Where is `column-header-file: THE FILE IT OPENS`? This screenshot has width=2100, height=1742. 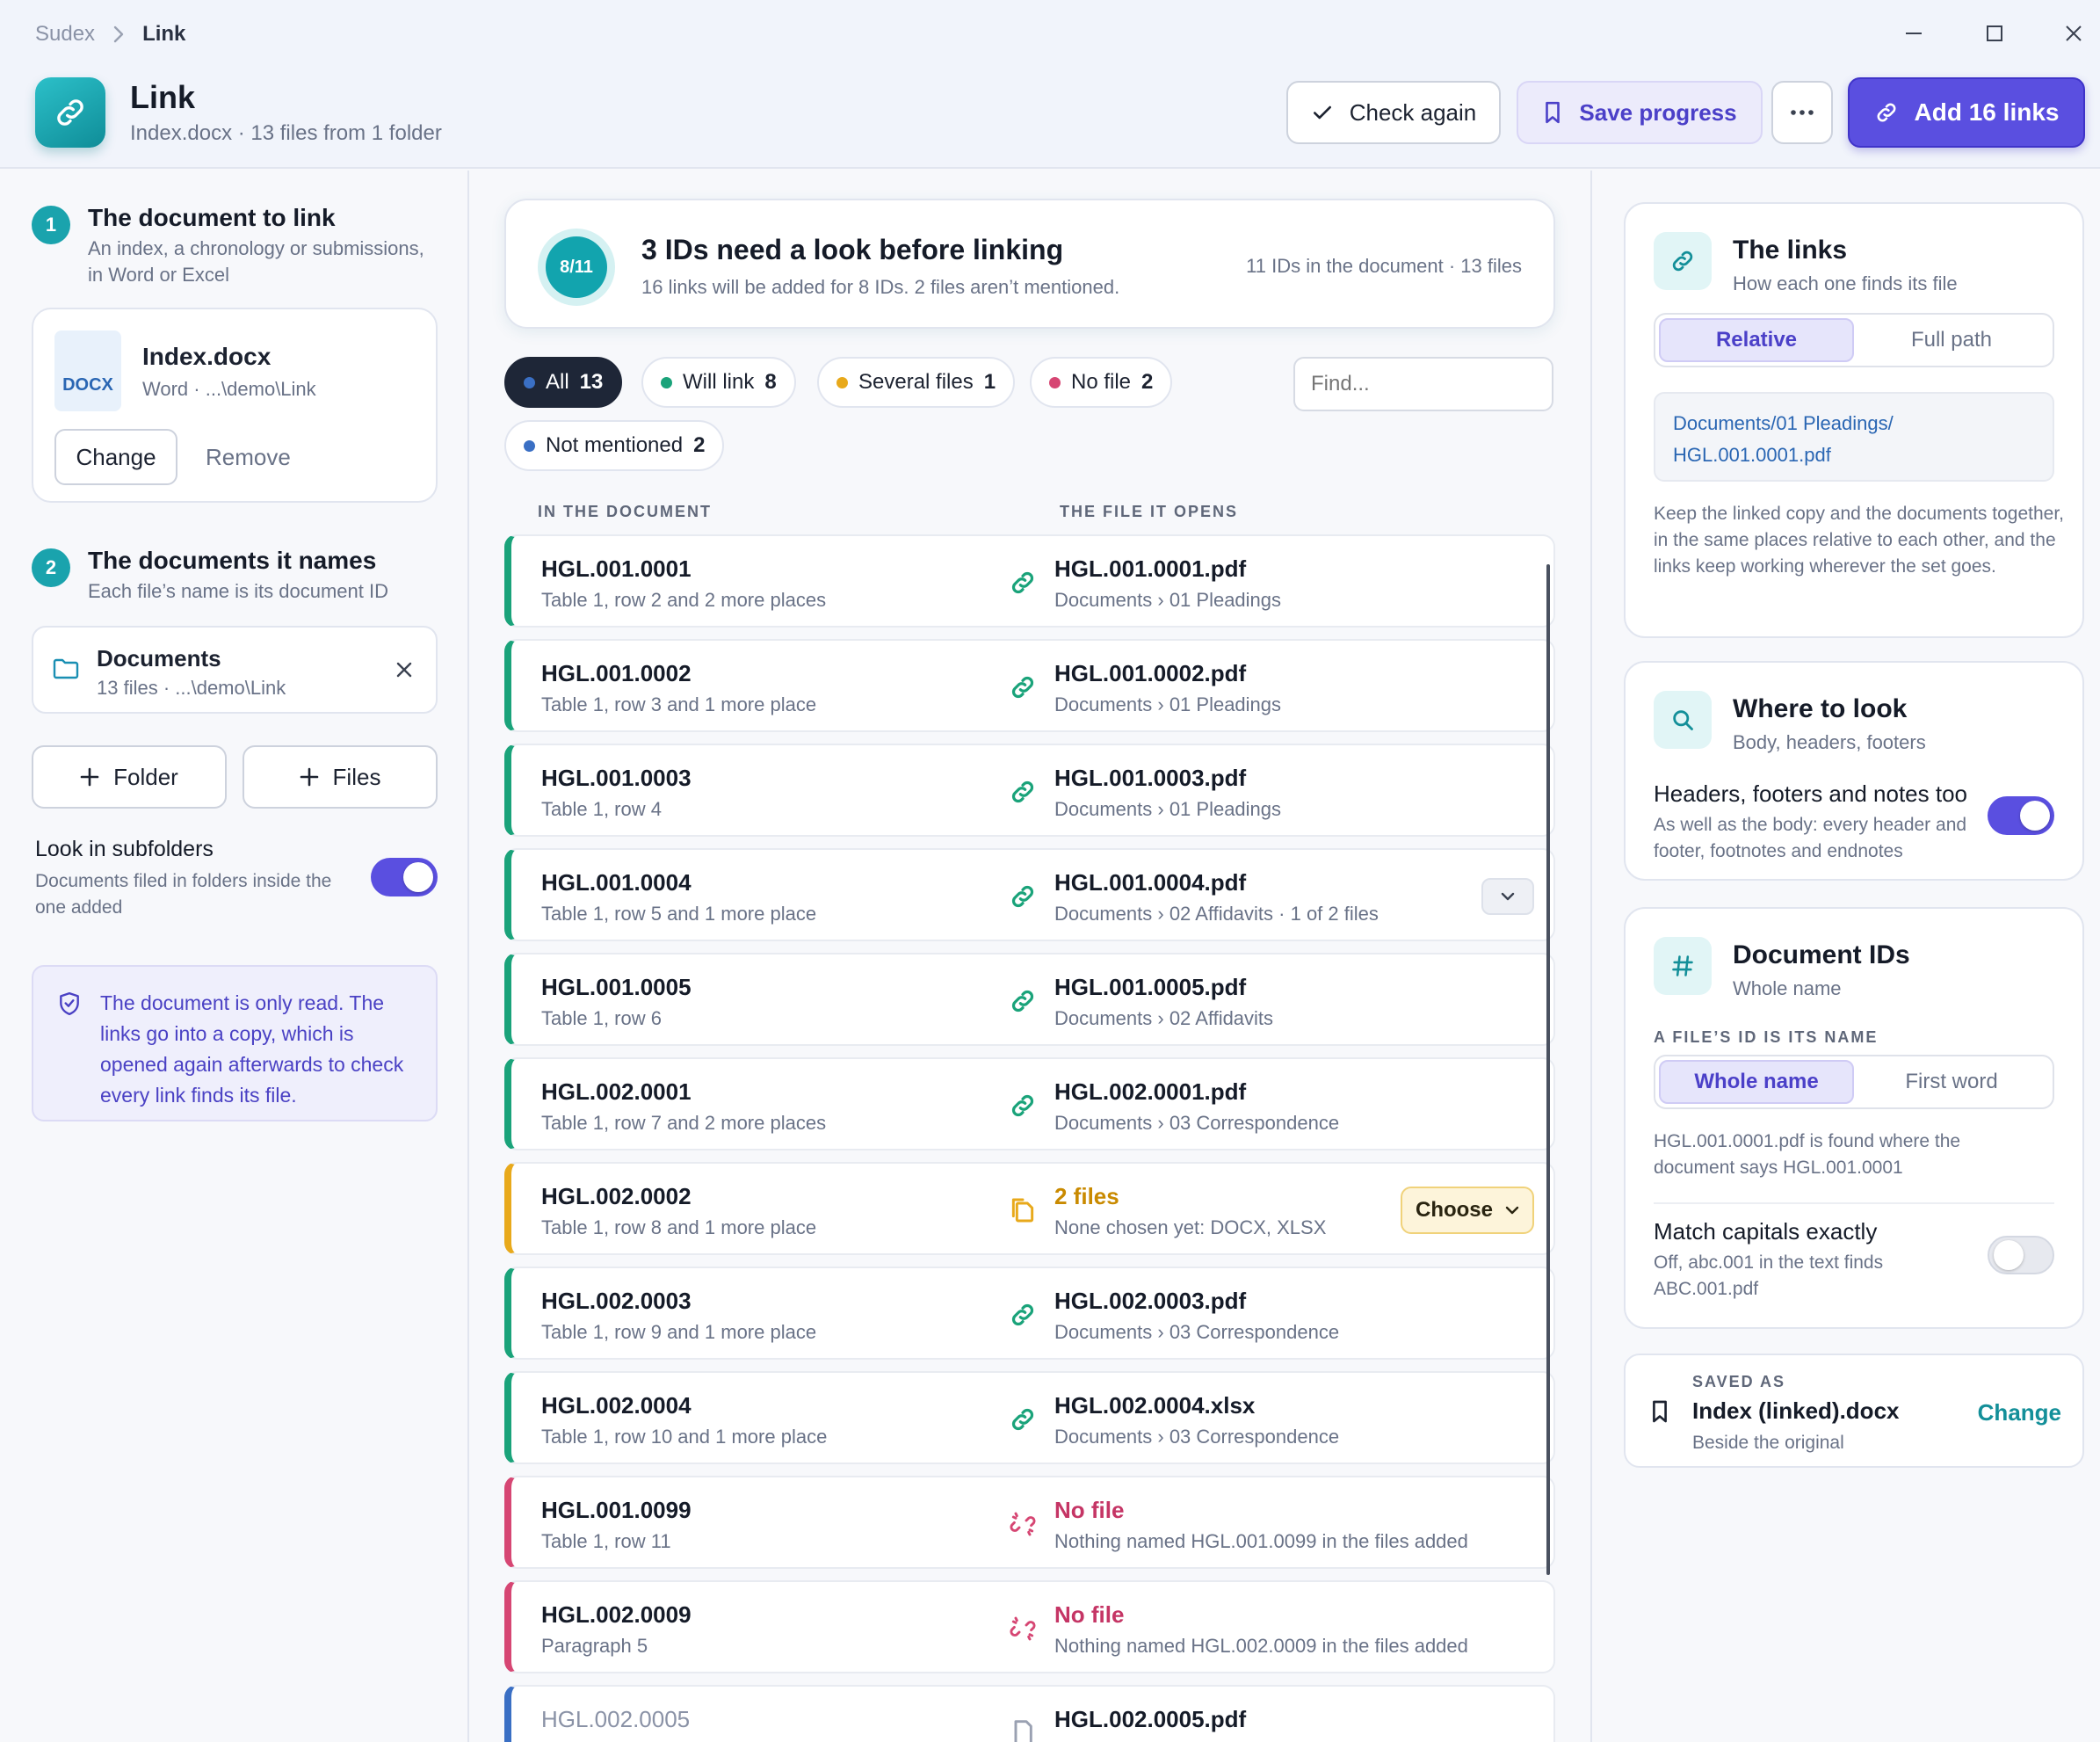 column-header-file: THE FILE IT OPENS is located at coordinates (1149, 511).